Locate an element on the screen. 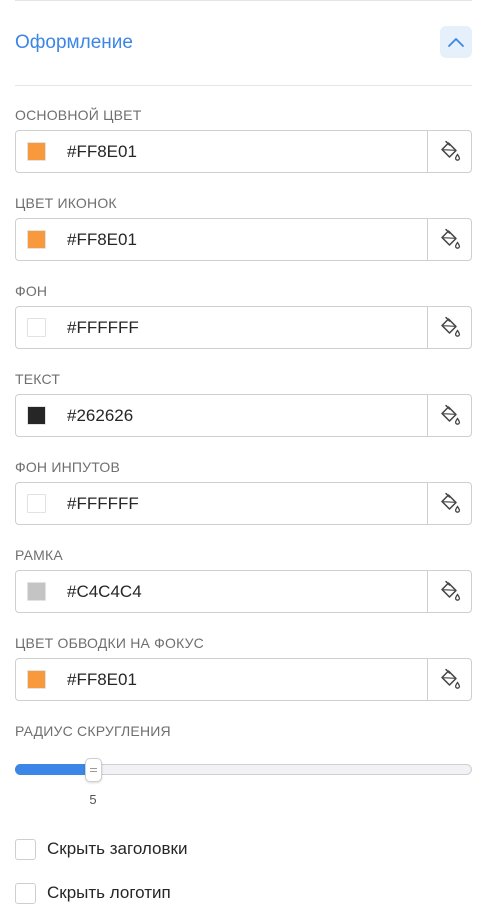 The width and height of the screenshot is (486, 912). hide-logo-label: Скрыть логотип is located at coordinates (109, 893).